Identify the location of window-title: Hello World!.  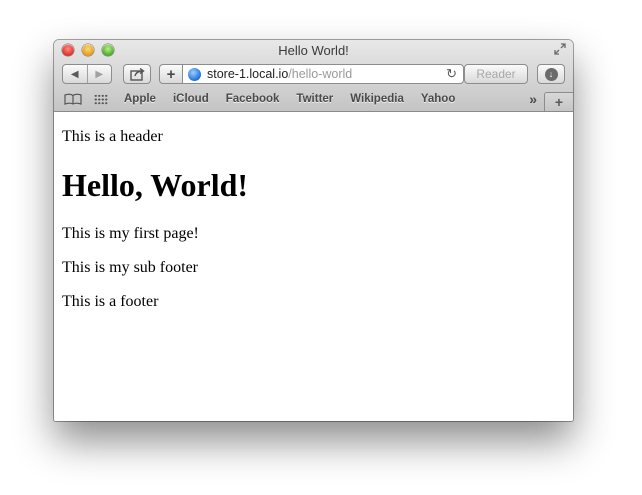
(313, 50).